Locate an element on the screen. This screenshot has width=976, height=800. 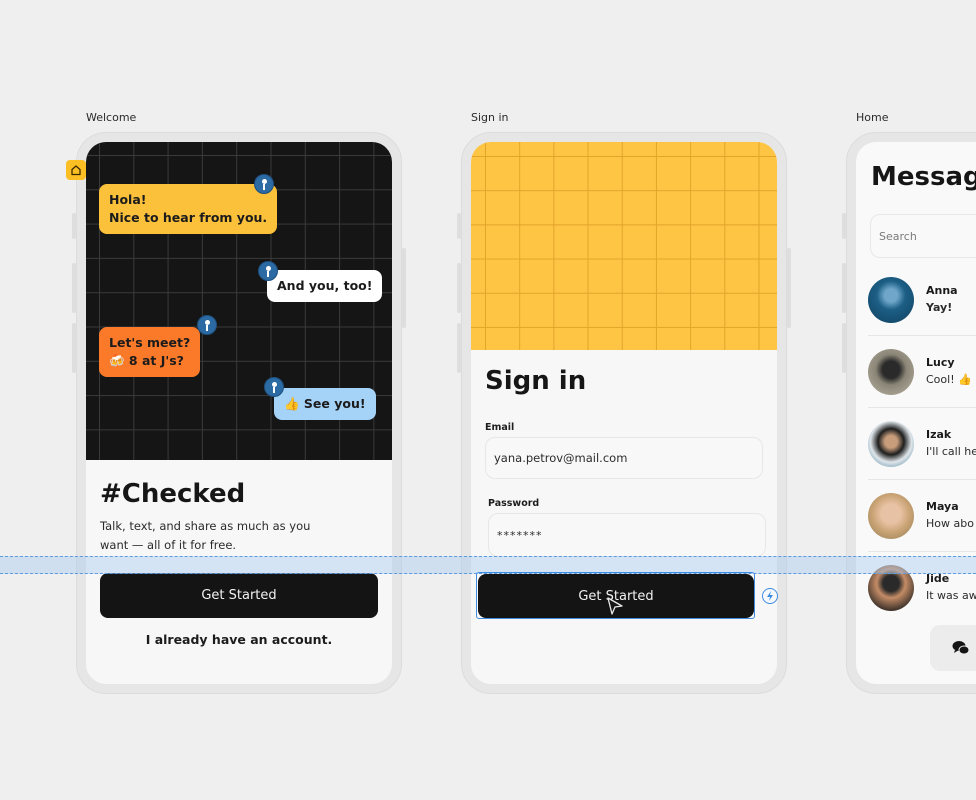
chat-bubbles-icon is located at coordinates (961, 648).